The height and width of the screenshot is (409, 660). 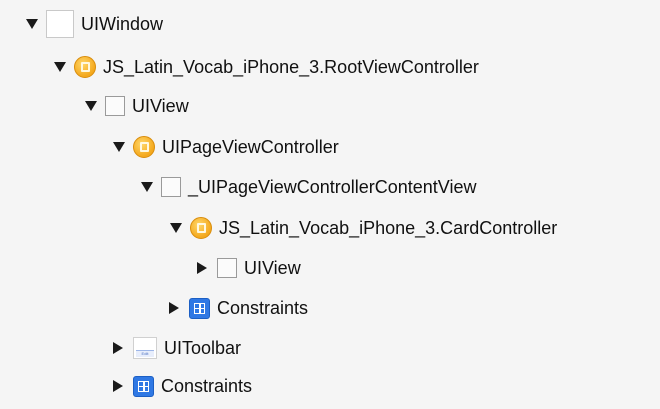 I want to click on tree-row-page-view-controller: UIPageViewController, so click(x=226, y=147).